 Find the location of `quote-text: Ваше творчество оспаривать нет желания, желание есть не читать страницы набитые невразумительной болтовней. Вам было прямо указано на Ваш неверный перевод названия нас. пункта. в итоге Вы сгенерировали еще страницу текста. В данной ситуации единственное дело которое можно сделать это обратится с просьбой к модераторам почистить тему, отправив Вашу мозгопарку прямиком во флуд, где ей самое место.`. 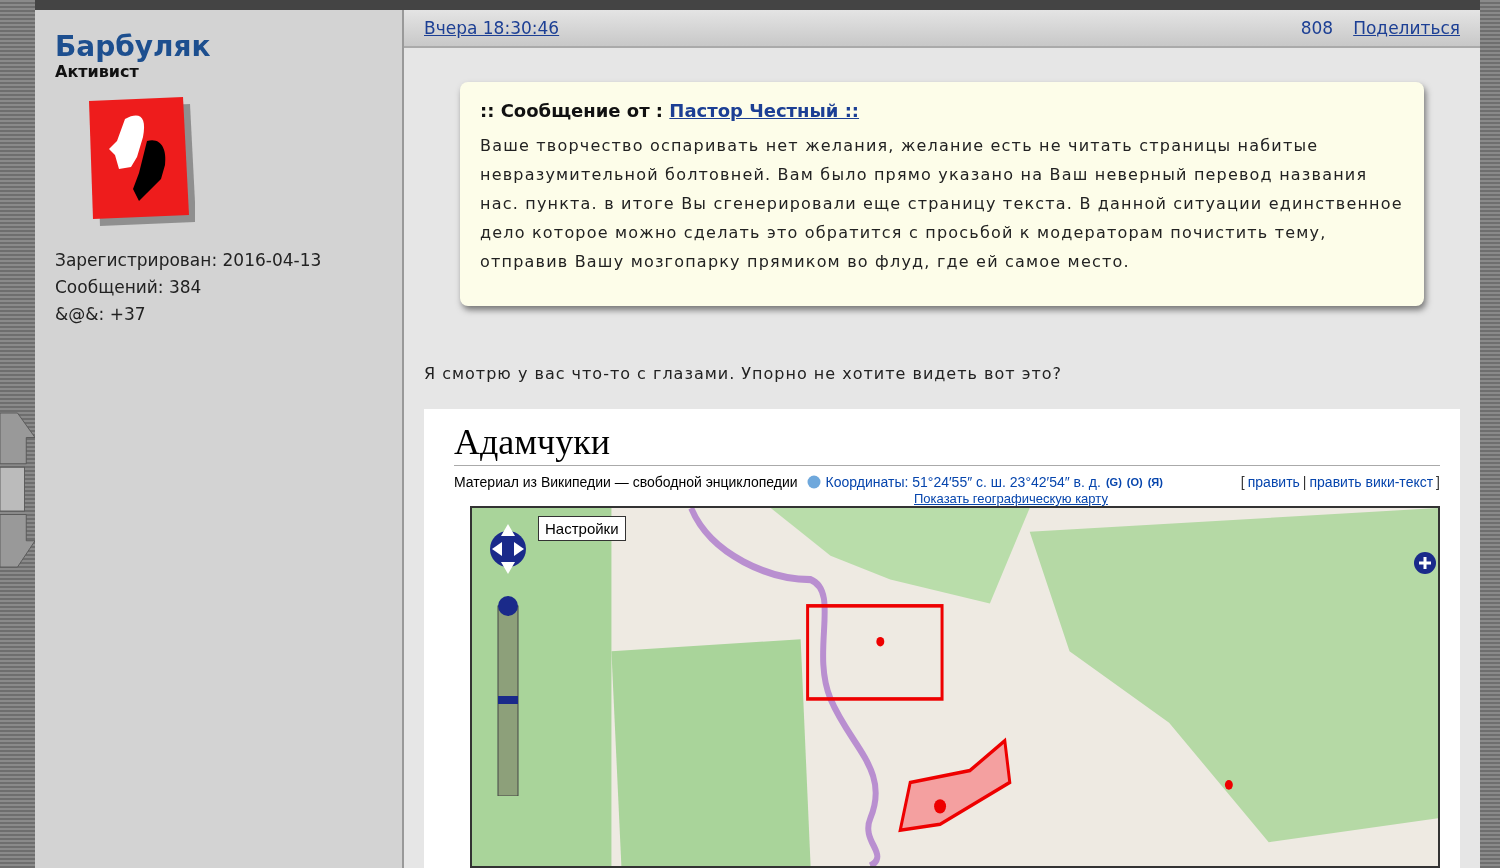

quote-text: Ваше творчество оспаривать нет желания, желание есть не читать страницы набитые невразумительной болтовней. Вам было прямо указано на Ваш неверный перевод названия нас. пункта. в итоге Вы сгенерировали еще страницу текста. В данной ситуации единственное дело которое можно сделать это обратится с просьбой к модераторам почистить тему, отправив Вашу мозгопарку прямиком во флуд, где ей самое место. is located at coordinates (942, 204).